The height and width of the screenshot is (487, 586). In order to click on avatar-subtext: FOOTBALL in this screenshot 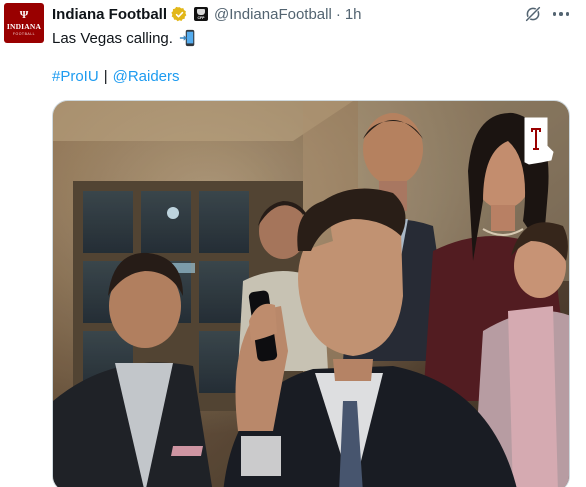, I will do `click(24, 34)`.